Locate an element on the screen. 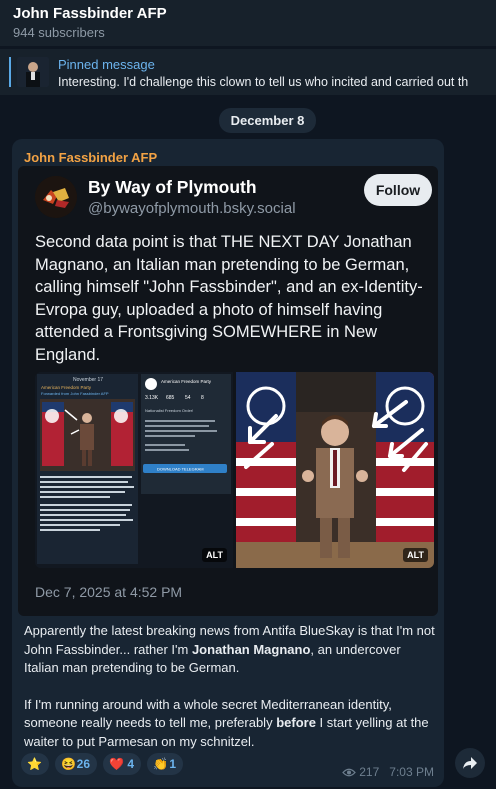 The height and width of the screenshot is (789, 496). star-icon: ⭐ is located at coordinates (34, 764).